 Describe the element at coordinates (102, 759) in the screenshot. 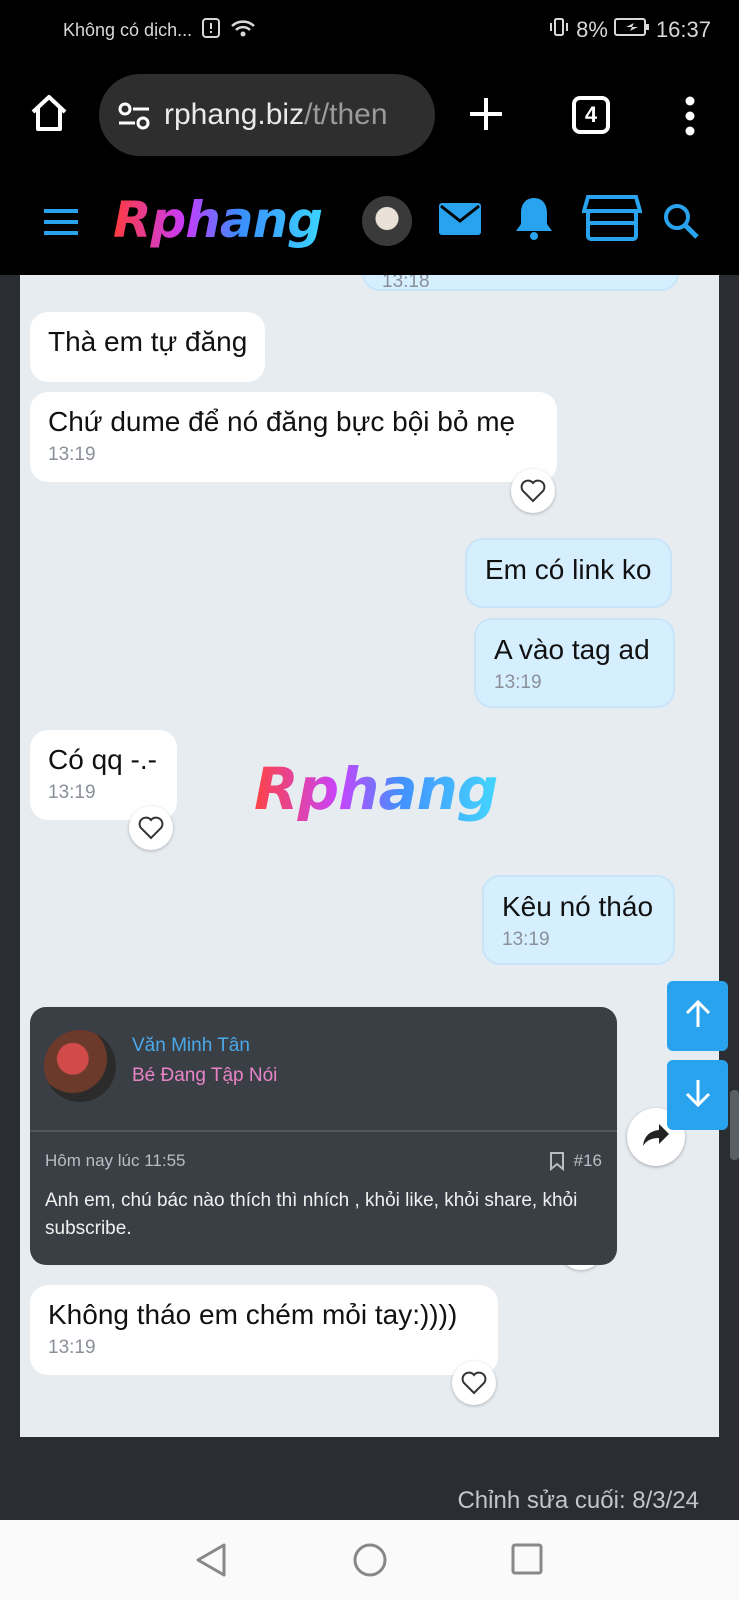

I see `message-text: Có qq -.-` at that location.